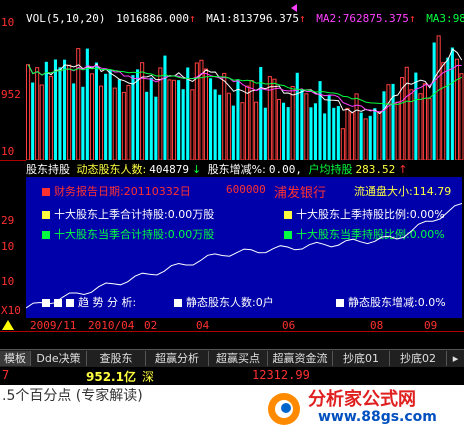 The height and width of the screenshot is (433, 464). Describe the element at coordinates (377, 417) in the screenshot. I see `logo-url: www.88gs.com` at that location.